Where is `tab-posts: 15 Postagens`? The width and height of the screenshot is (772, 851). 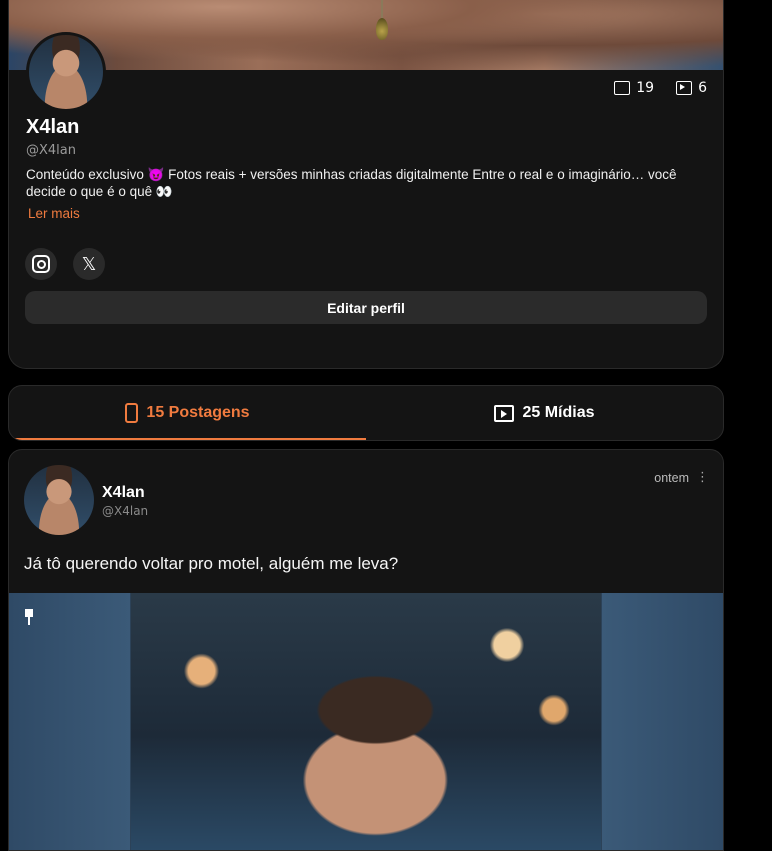 tab-posts: 15 Postagens is located at coordinates (187, 413).